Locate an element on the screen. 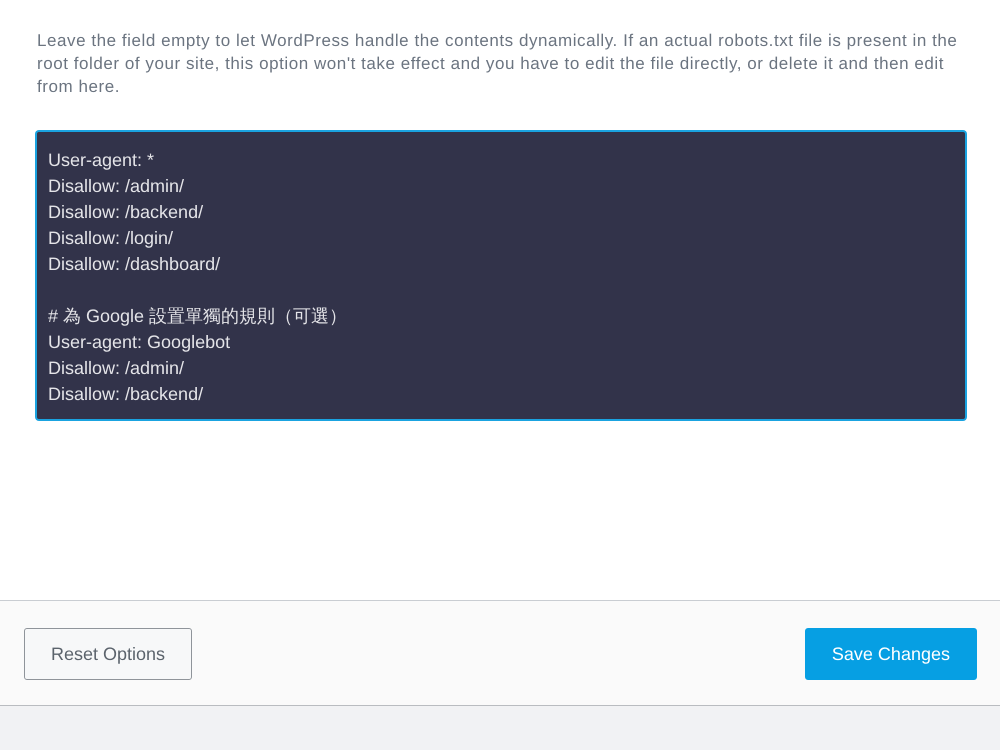 The image size is (1000, 750). save-button: Save Changes is located at coordinates (890, 654).